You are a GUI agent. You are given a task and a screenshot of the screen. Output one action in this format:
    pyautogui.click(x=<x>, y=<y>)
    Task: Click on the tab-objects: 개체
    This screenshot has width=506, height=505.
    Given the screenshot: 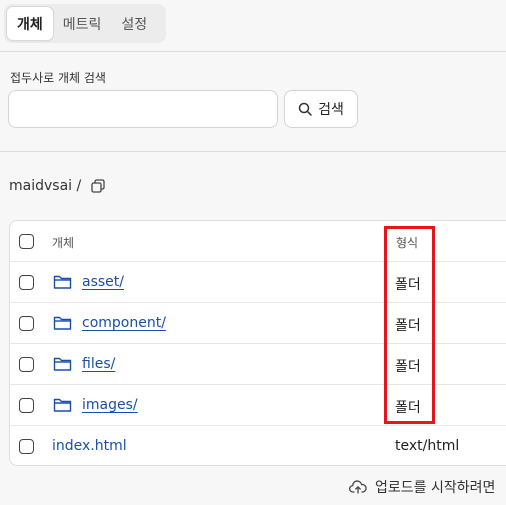 What is the action you would take?
    pyautogui.click(x=30, y=23)
    